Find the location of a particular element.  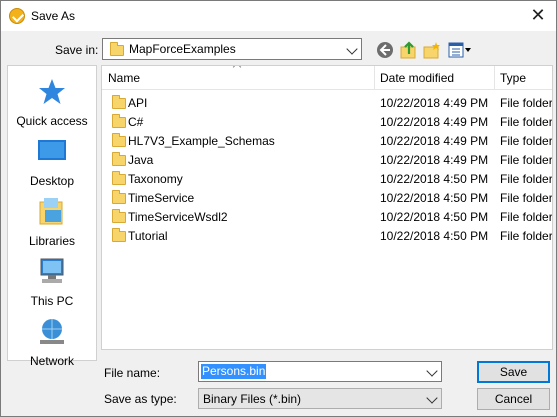

file-name: Tutorial is located at coordinates (148, 236).